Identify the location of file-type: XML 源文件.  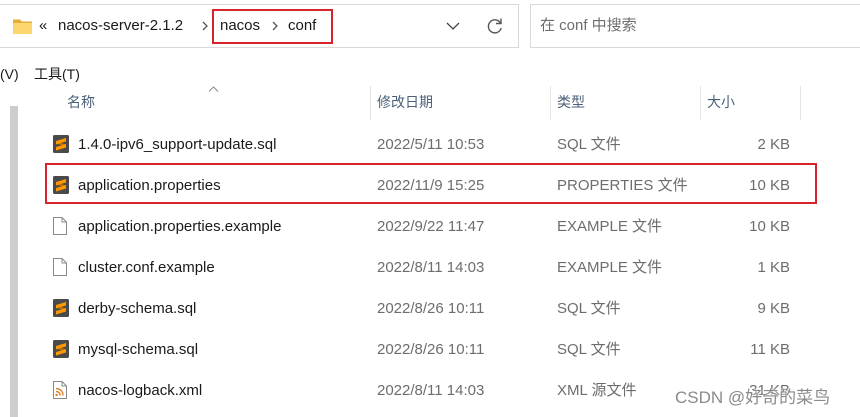
(597, 390).